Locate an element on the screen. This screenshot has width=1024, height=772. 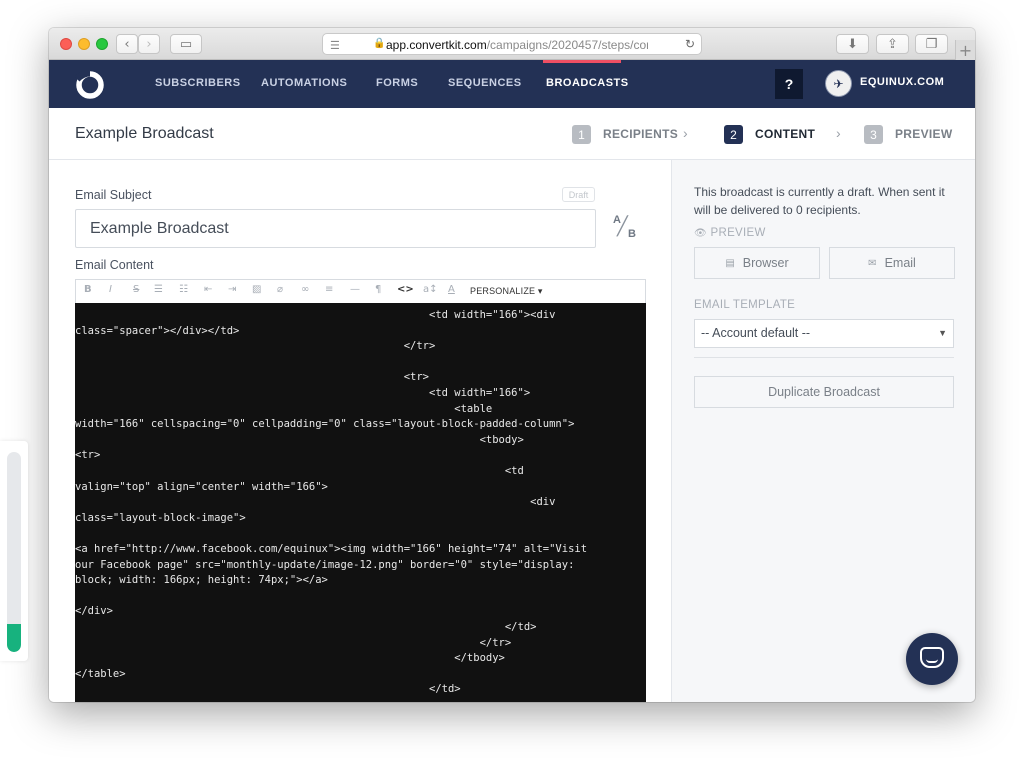
scroll-progress-widget is located at coordinates (14, 551).